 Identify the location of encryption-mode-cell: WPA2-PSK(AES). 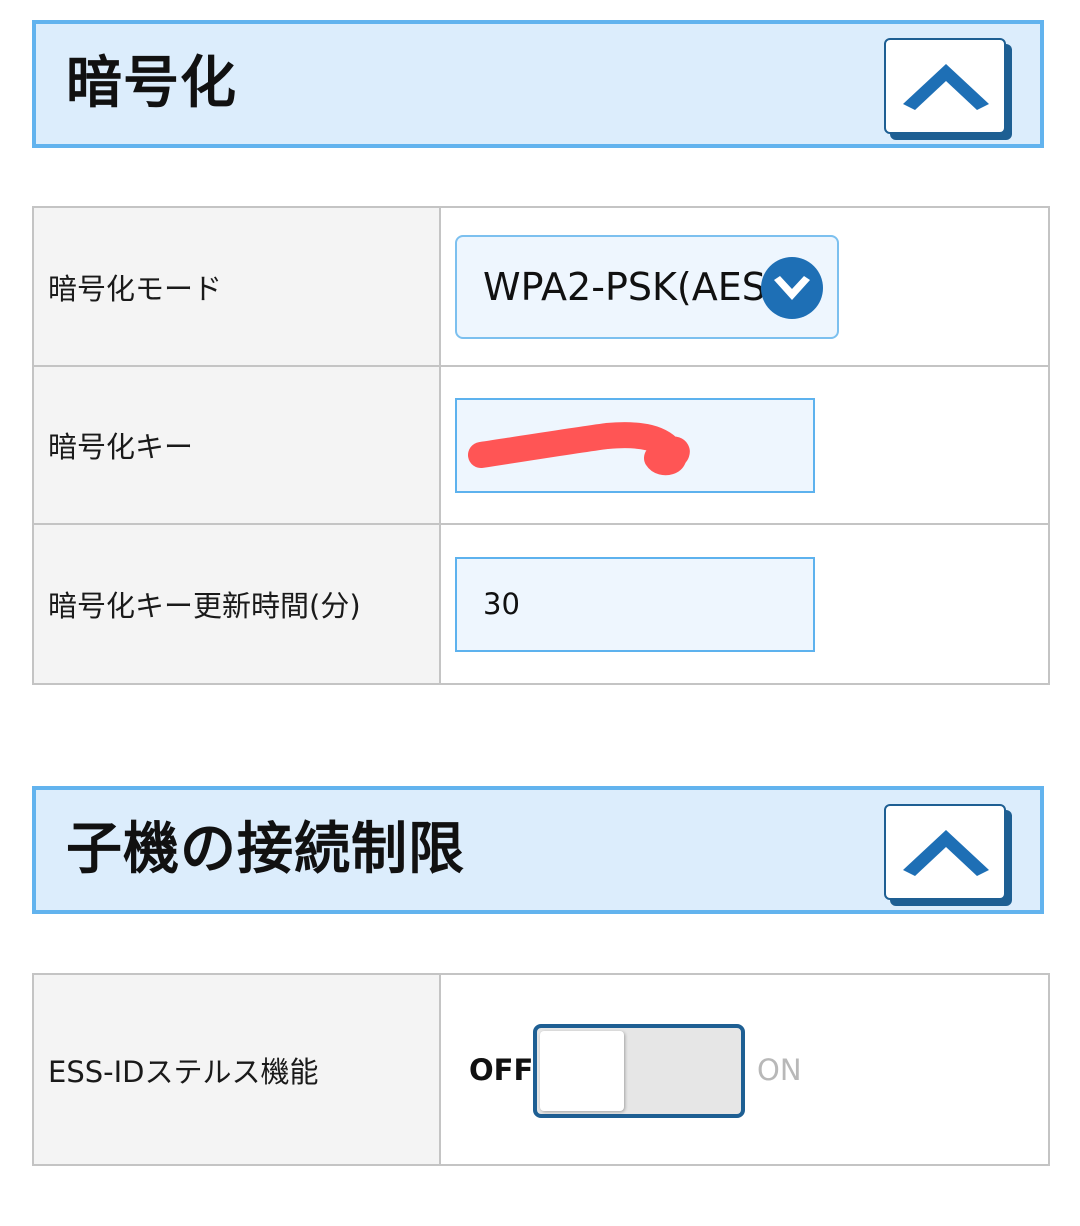
(744, 286).